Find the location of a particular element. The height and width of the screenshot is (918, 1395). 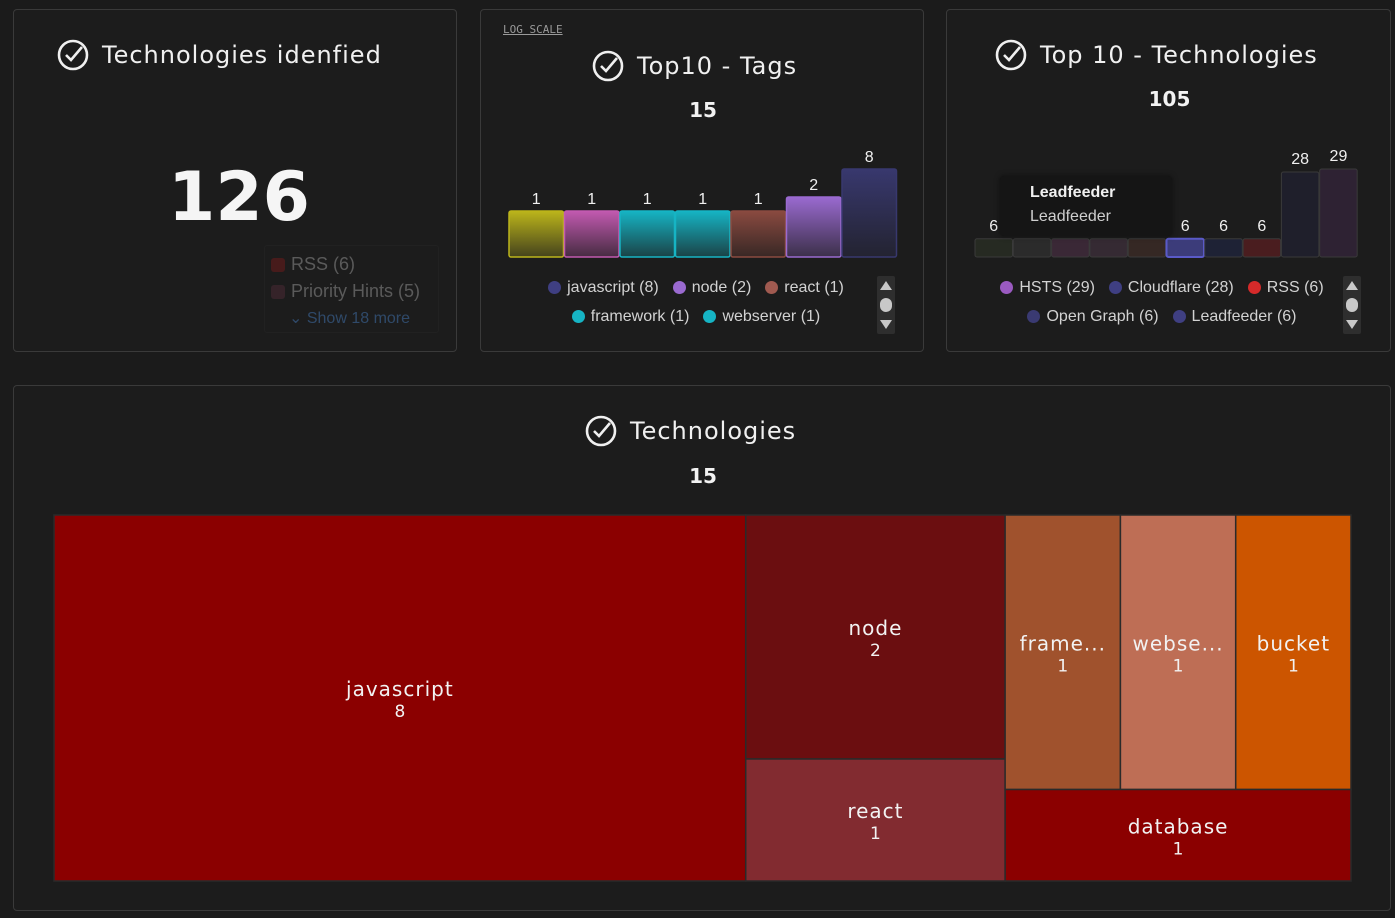

legend-item: HSTS (29) is located at coordinates (1047, 287).